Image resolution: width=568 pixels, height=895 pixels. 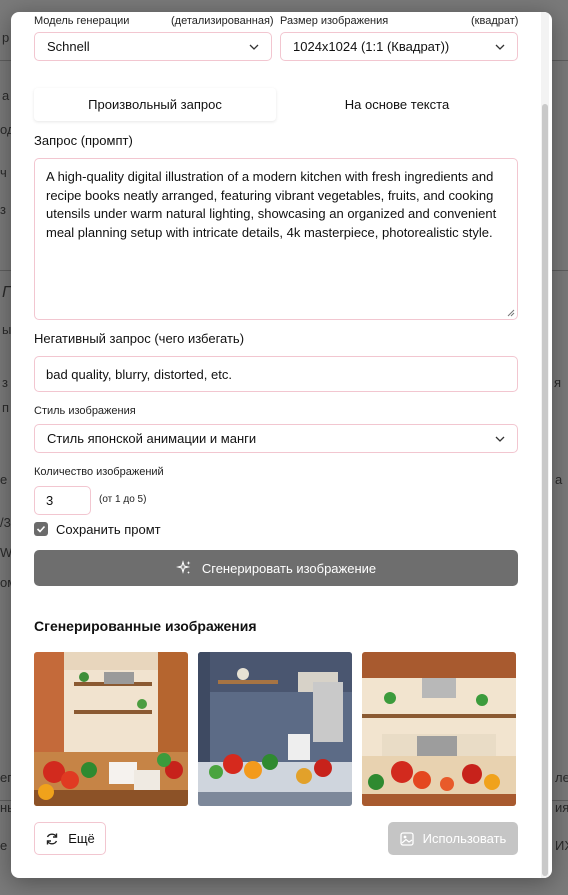 What do you see at coordinates (68, 46) in the screenshot?
I see `model-select-value: Schnell` at bounding box center [68, 46].